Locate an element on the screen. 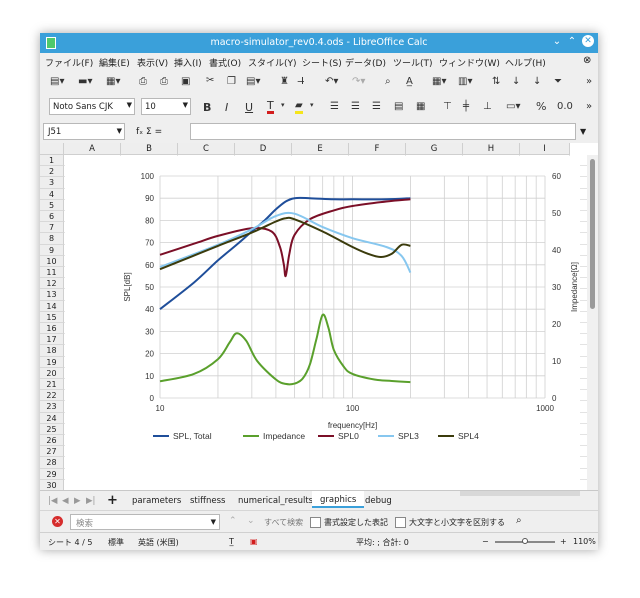  align-middle-icon: ╪ is located at coordinates (466, 106).